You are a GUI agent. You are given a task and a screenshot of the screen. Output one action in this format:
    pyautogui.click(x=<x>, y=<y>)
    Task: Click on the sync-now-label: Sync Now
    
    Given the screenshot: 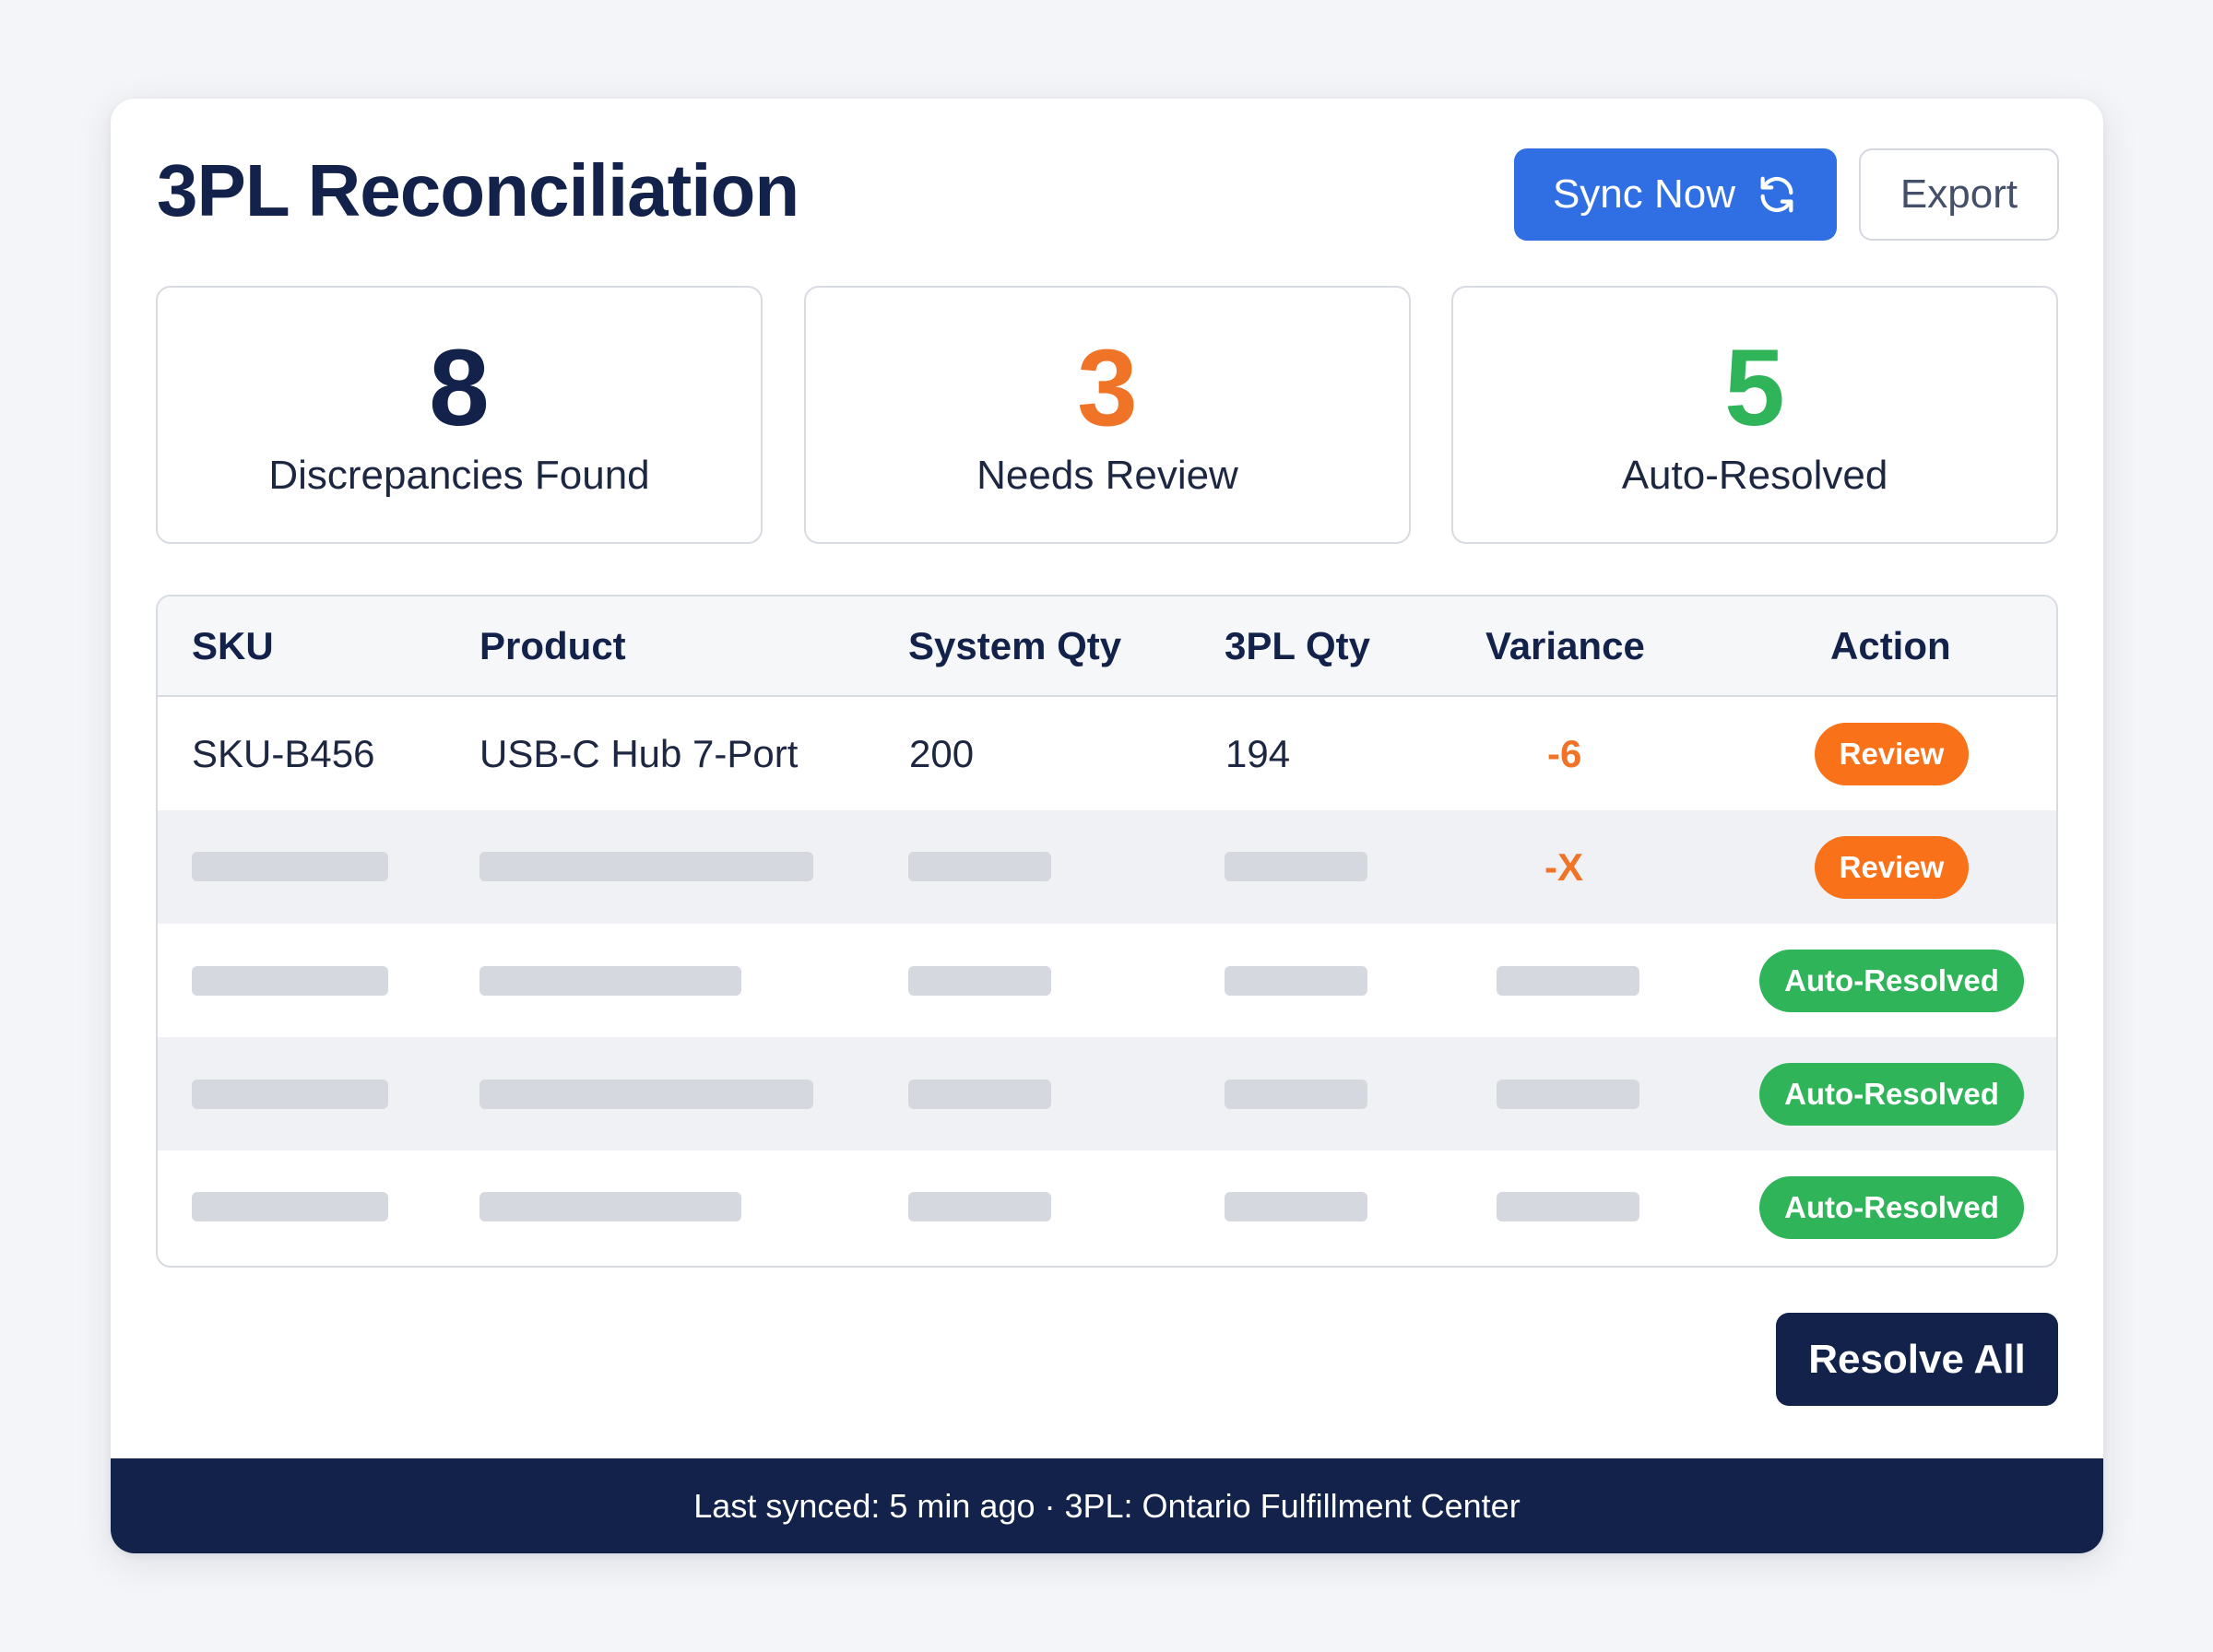 What is the action you would take?
    pyautogui.click(x=1644, y=194)
    